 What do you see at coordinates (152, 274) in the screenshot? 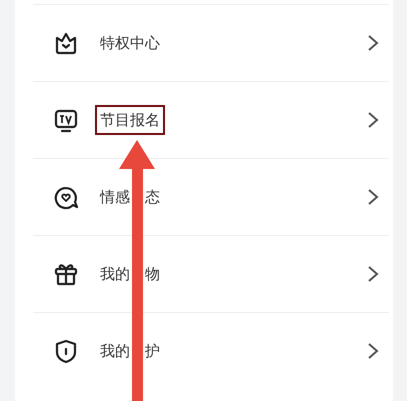
I see `menu-label: 物` at bounding box center [152, 274].